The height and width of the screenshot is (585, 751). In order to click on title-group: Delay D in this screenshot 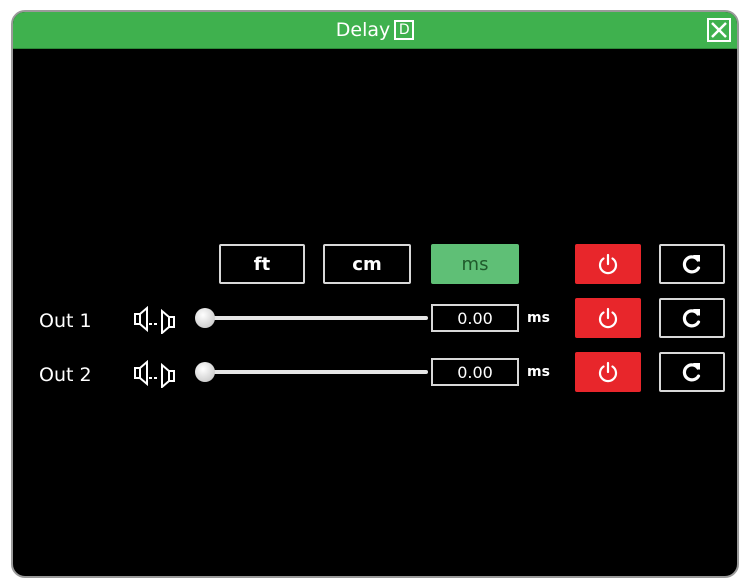, I will do `click(375, 30)`.